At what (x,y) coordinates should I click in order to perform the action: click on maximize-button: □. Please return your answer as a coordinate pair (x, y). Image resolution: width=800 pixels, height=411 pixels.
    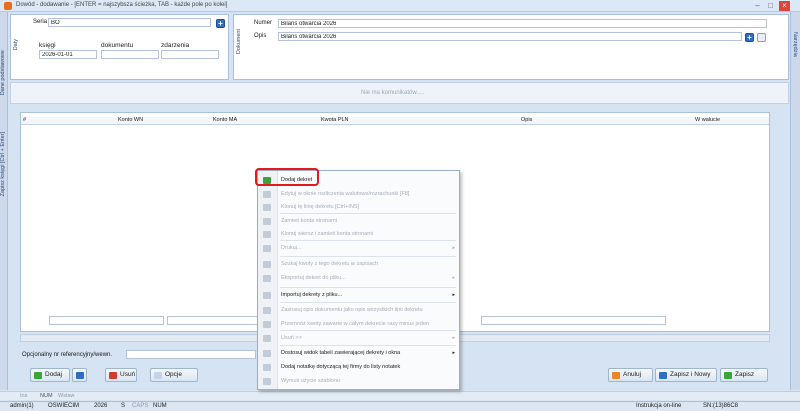
    Looking at the image, I should click on (770, 6).